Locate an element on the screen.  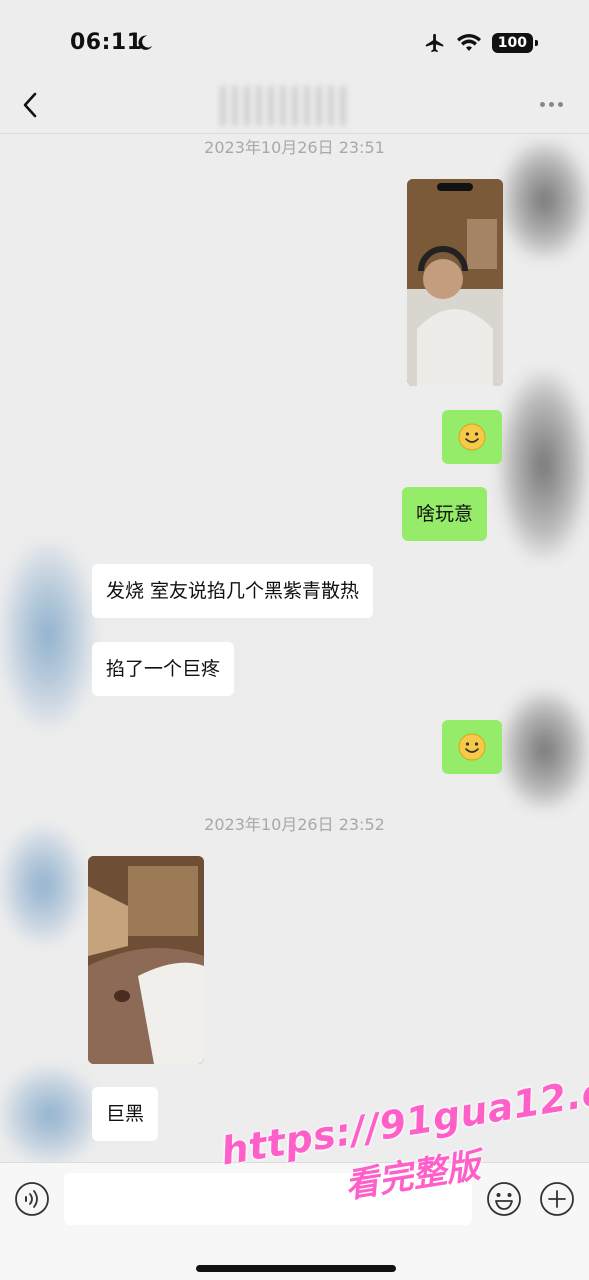
more-options-icon is located at coordinates (551, 104).